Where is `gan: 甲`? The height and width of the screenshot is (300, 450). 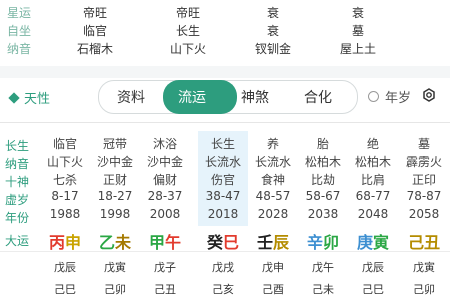 gan: 甲 is located at coordinates (156, 242).